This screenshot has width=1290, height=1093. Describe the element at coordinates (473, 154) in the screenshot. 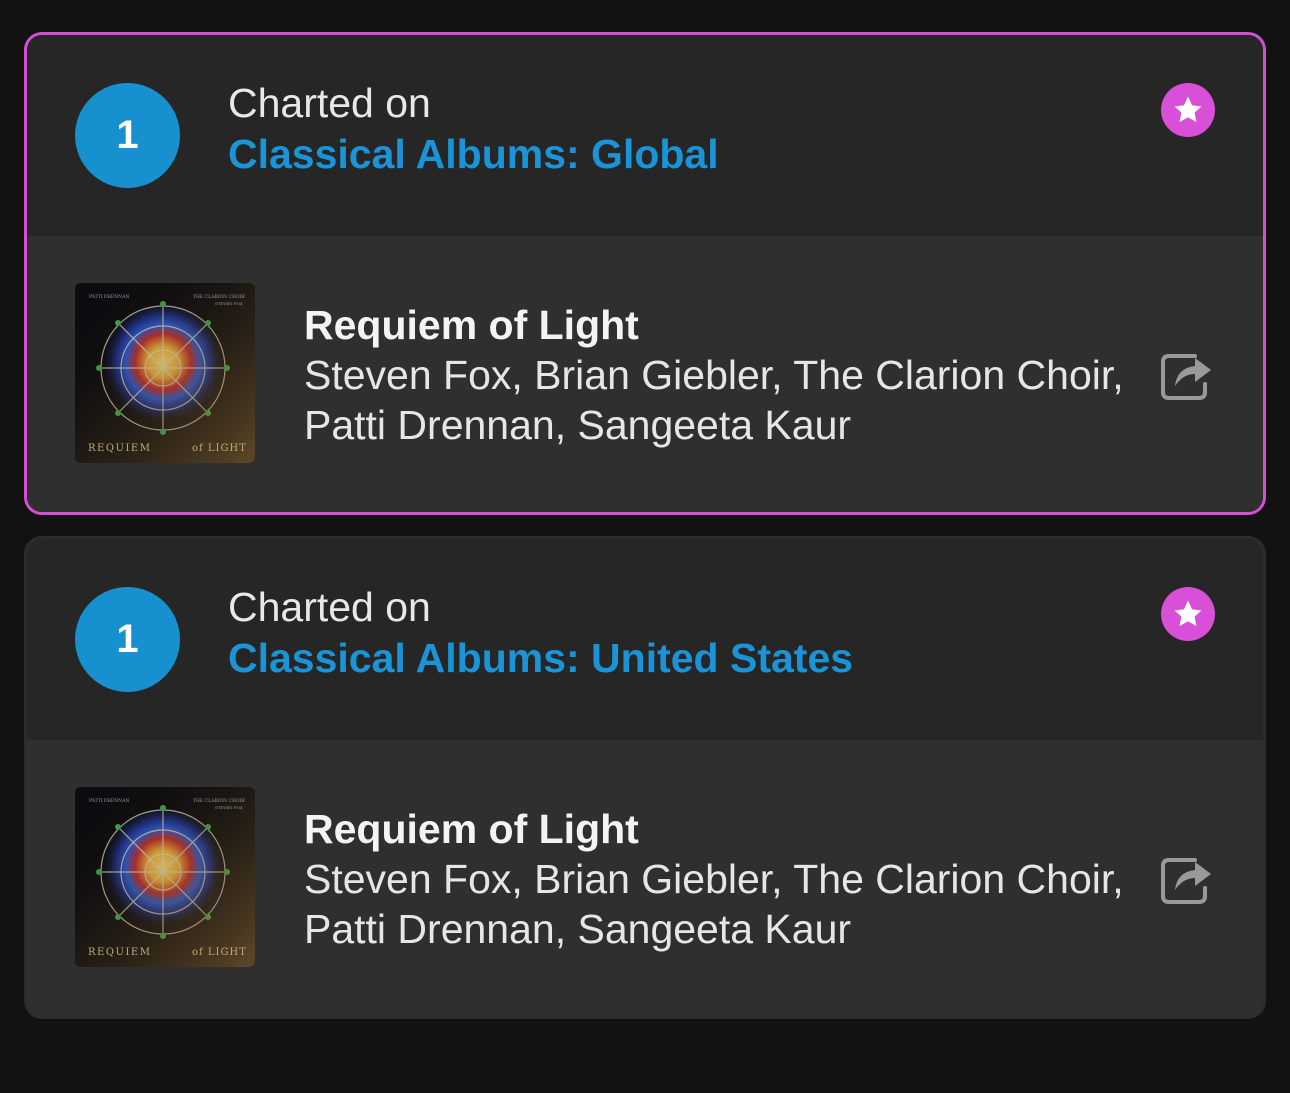

I see `chart-name-link: Classical Albums: Global` at that location.